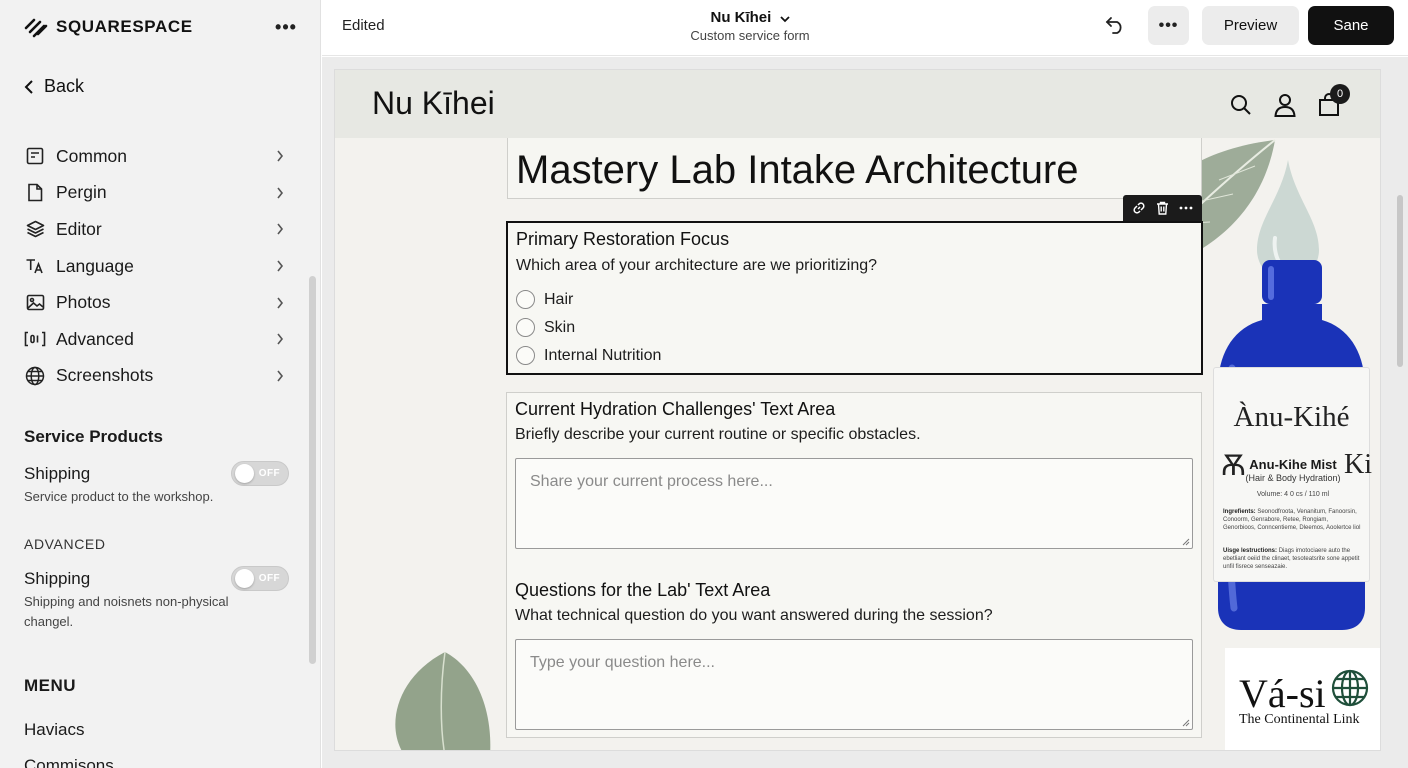  I want to click on save-button: Sane, so click(1351, 25).